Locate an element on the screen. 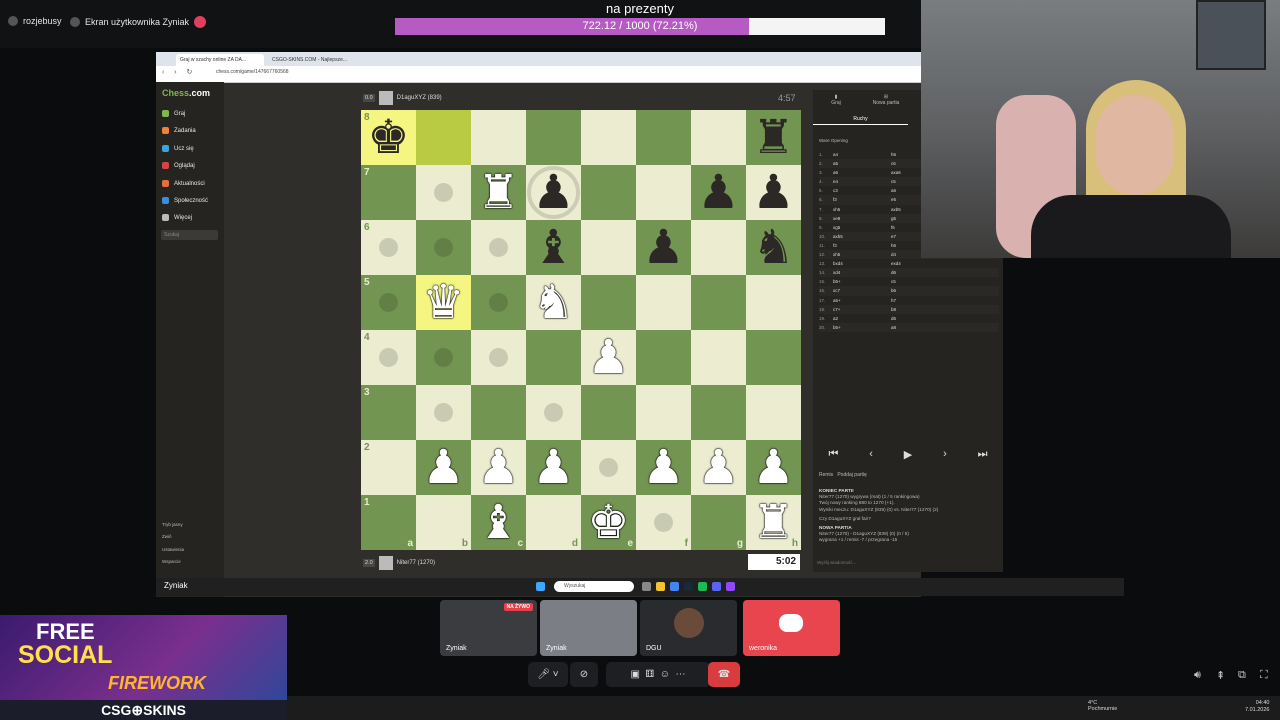 This screenshot has height=720, width=1280. square-d6: ♝ is located at coordinates (553, 247).